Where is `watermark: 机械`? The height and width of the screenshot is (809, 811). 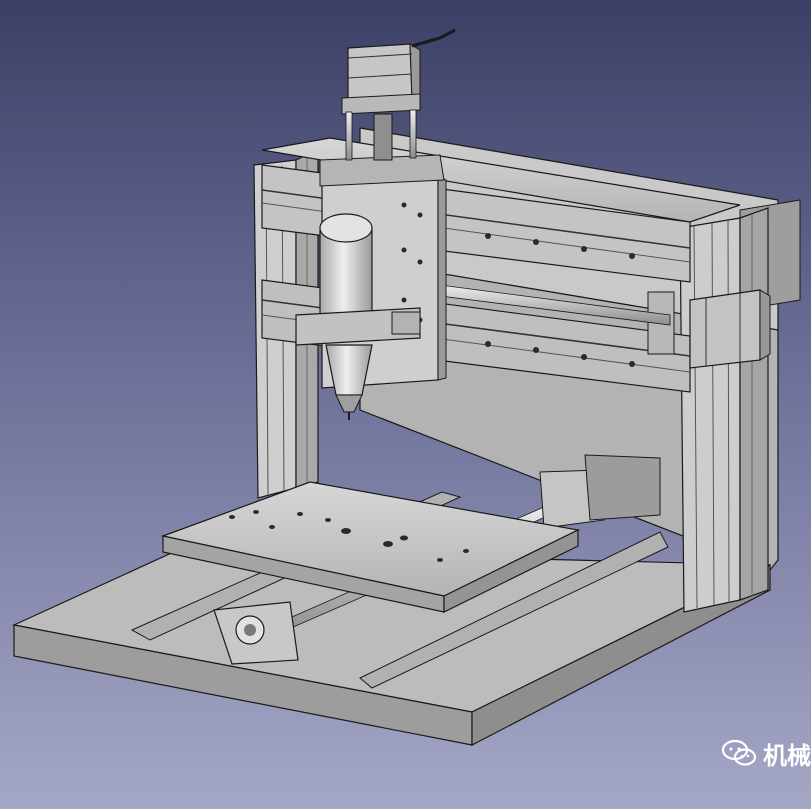
watermark: 机械 is located at coordinates (766, 753).